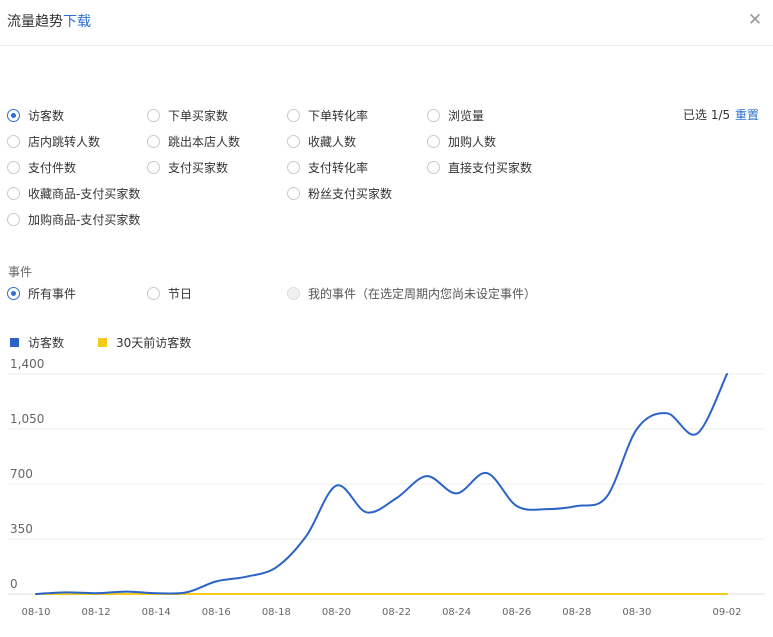 Image resolution: width=773 pixels, height=637 pixels. What do you see at coordinates (755, 20) in the screenshot?
I see `close-icon: ✕` at bounding box center [755, 20].